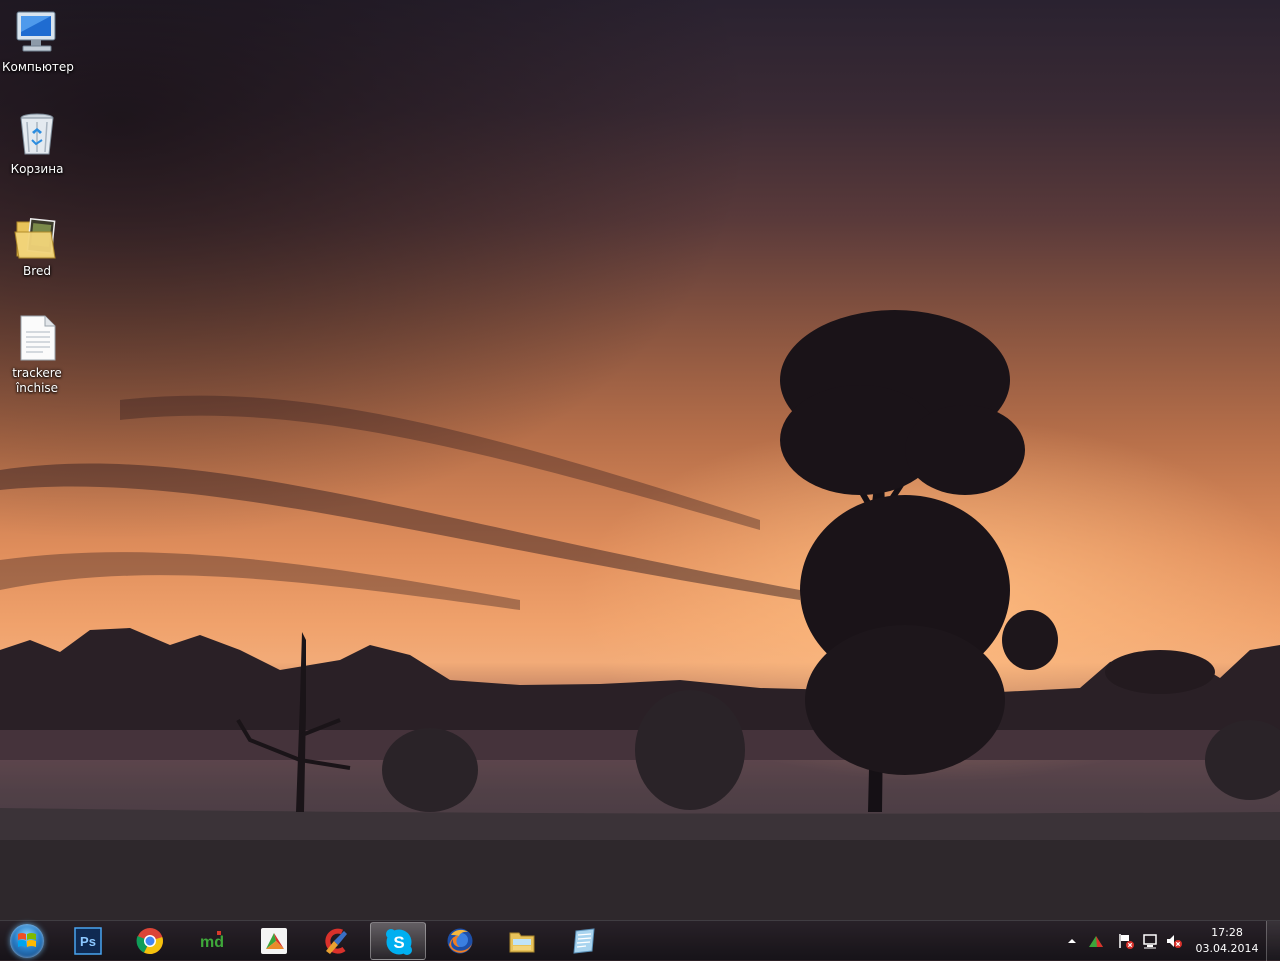  Describe the element at coordinates (1174, 941) in the screenshot. I see `volume-muted-icon` at that location.